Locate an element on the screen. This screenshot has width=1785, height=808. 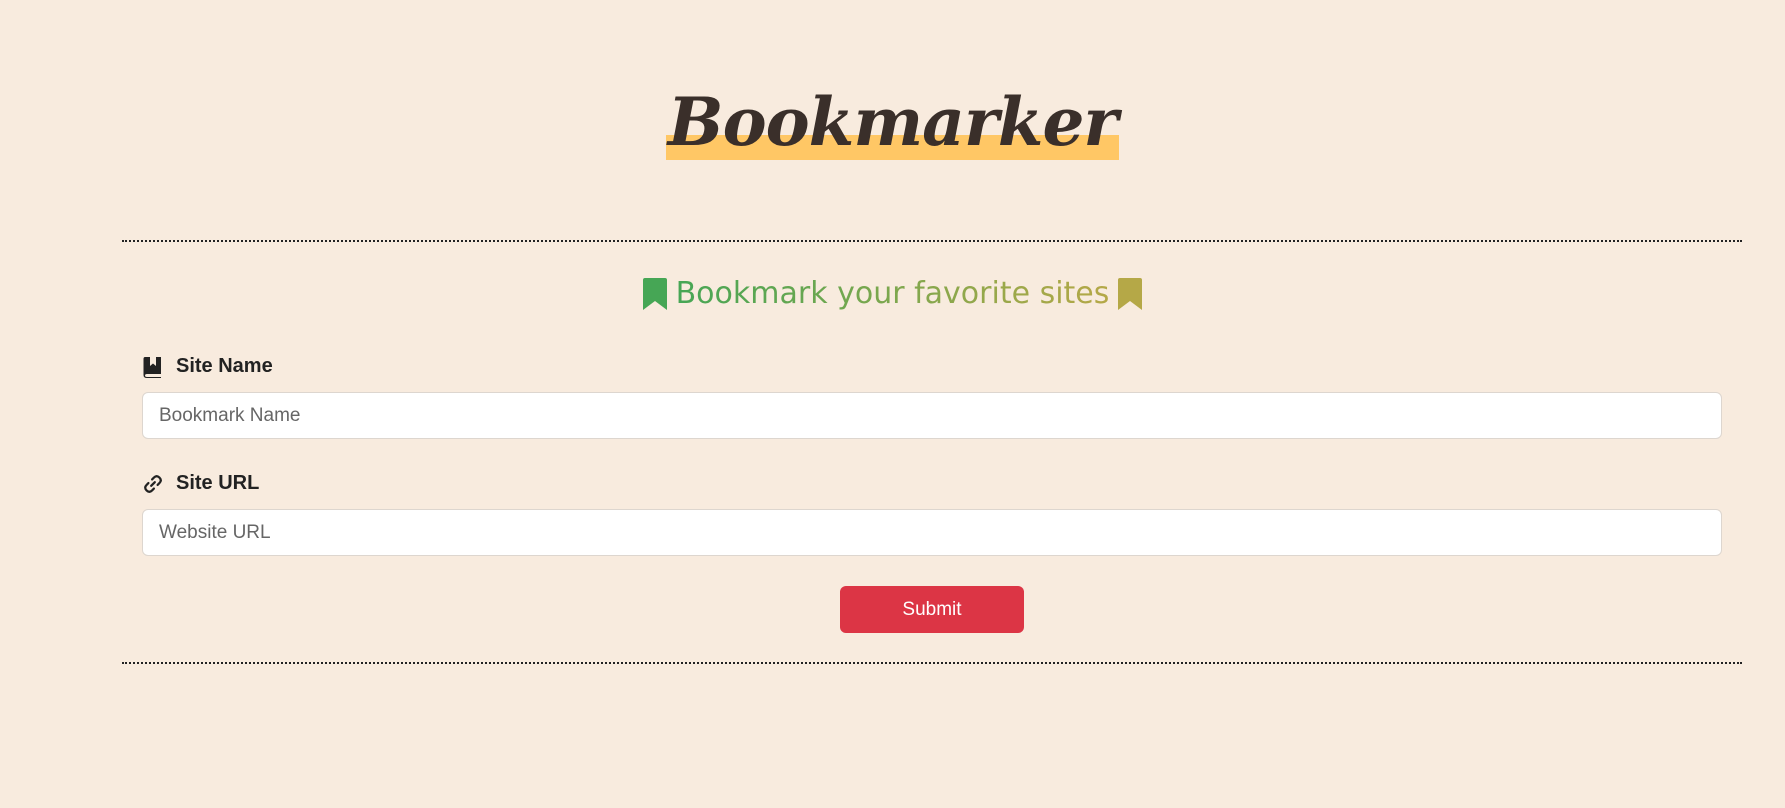
app-title: Bookmarker is located at coordinates (892, 122).